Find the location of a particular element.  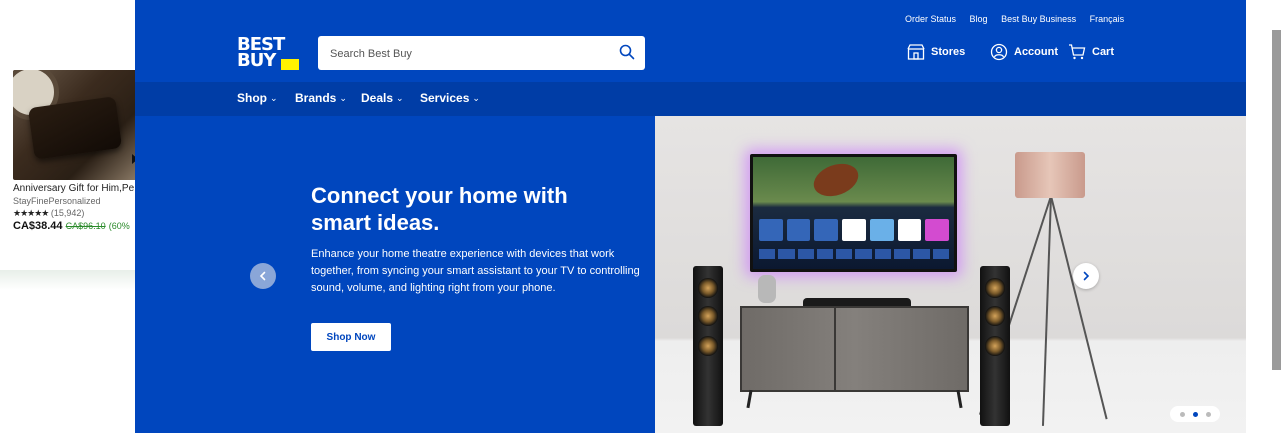

tv-screen is located at coordinates (853, 213).